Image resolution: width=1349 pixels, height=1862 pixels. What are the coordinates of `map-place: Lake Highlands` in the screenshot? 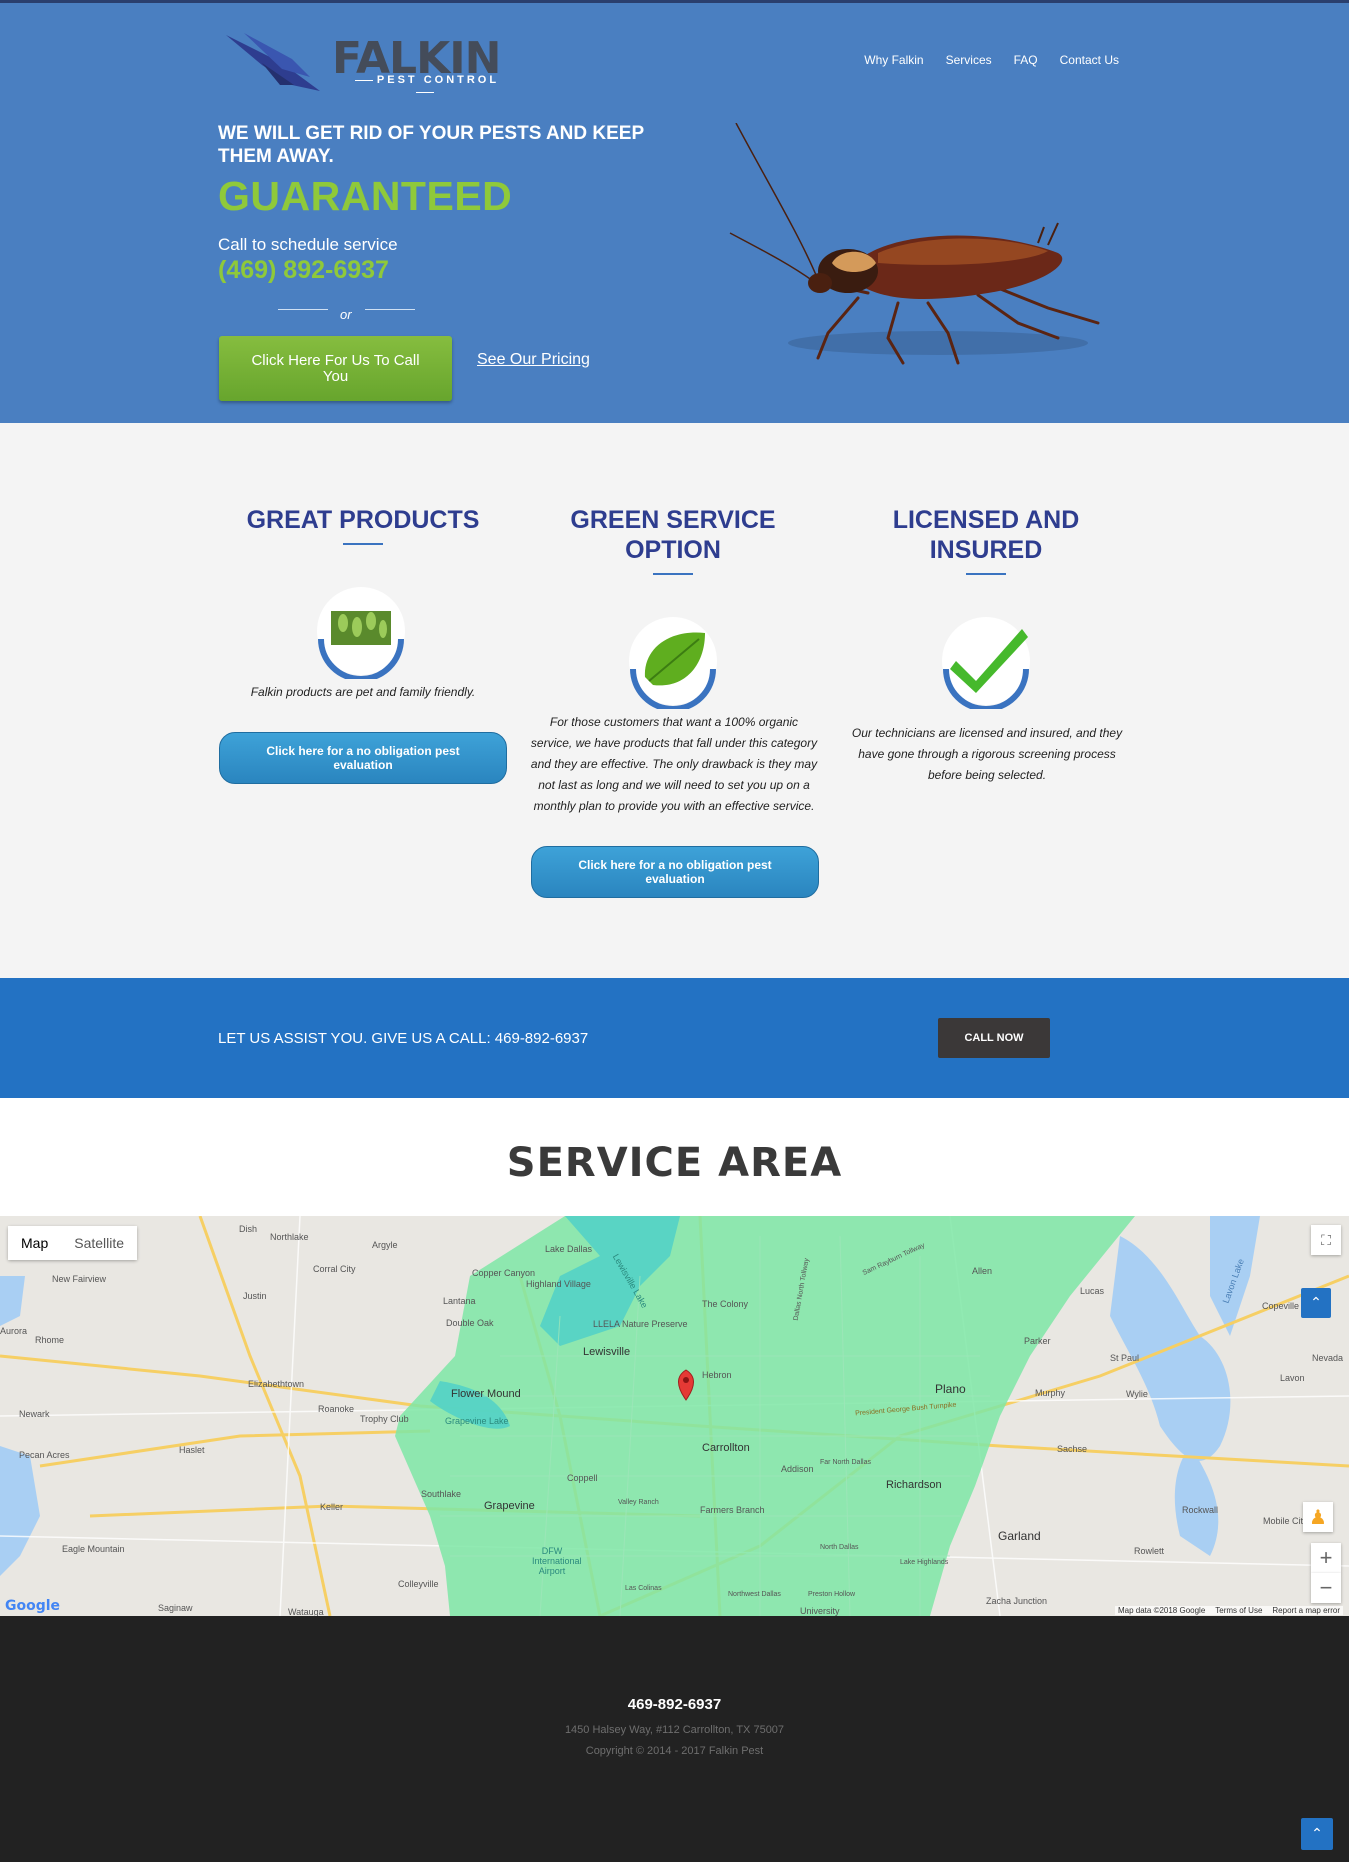 It's located at (924, 1562).